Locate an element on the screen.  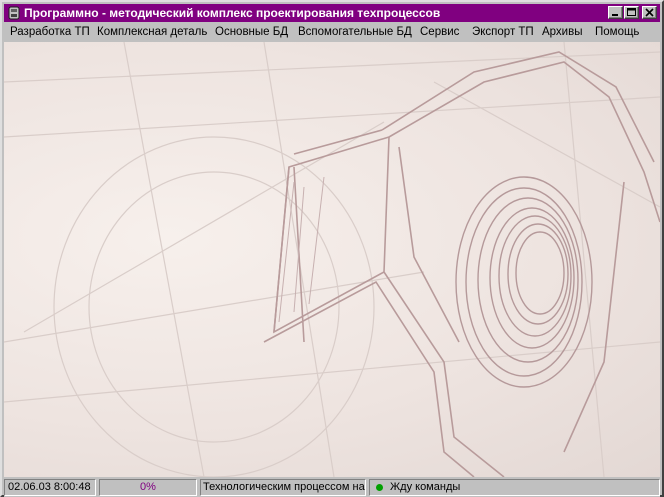
menu-complex-part: Комплексная деталь is located at coordinates (152, 32).